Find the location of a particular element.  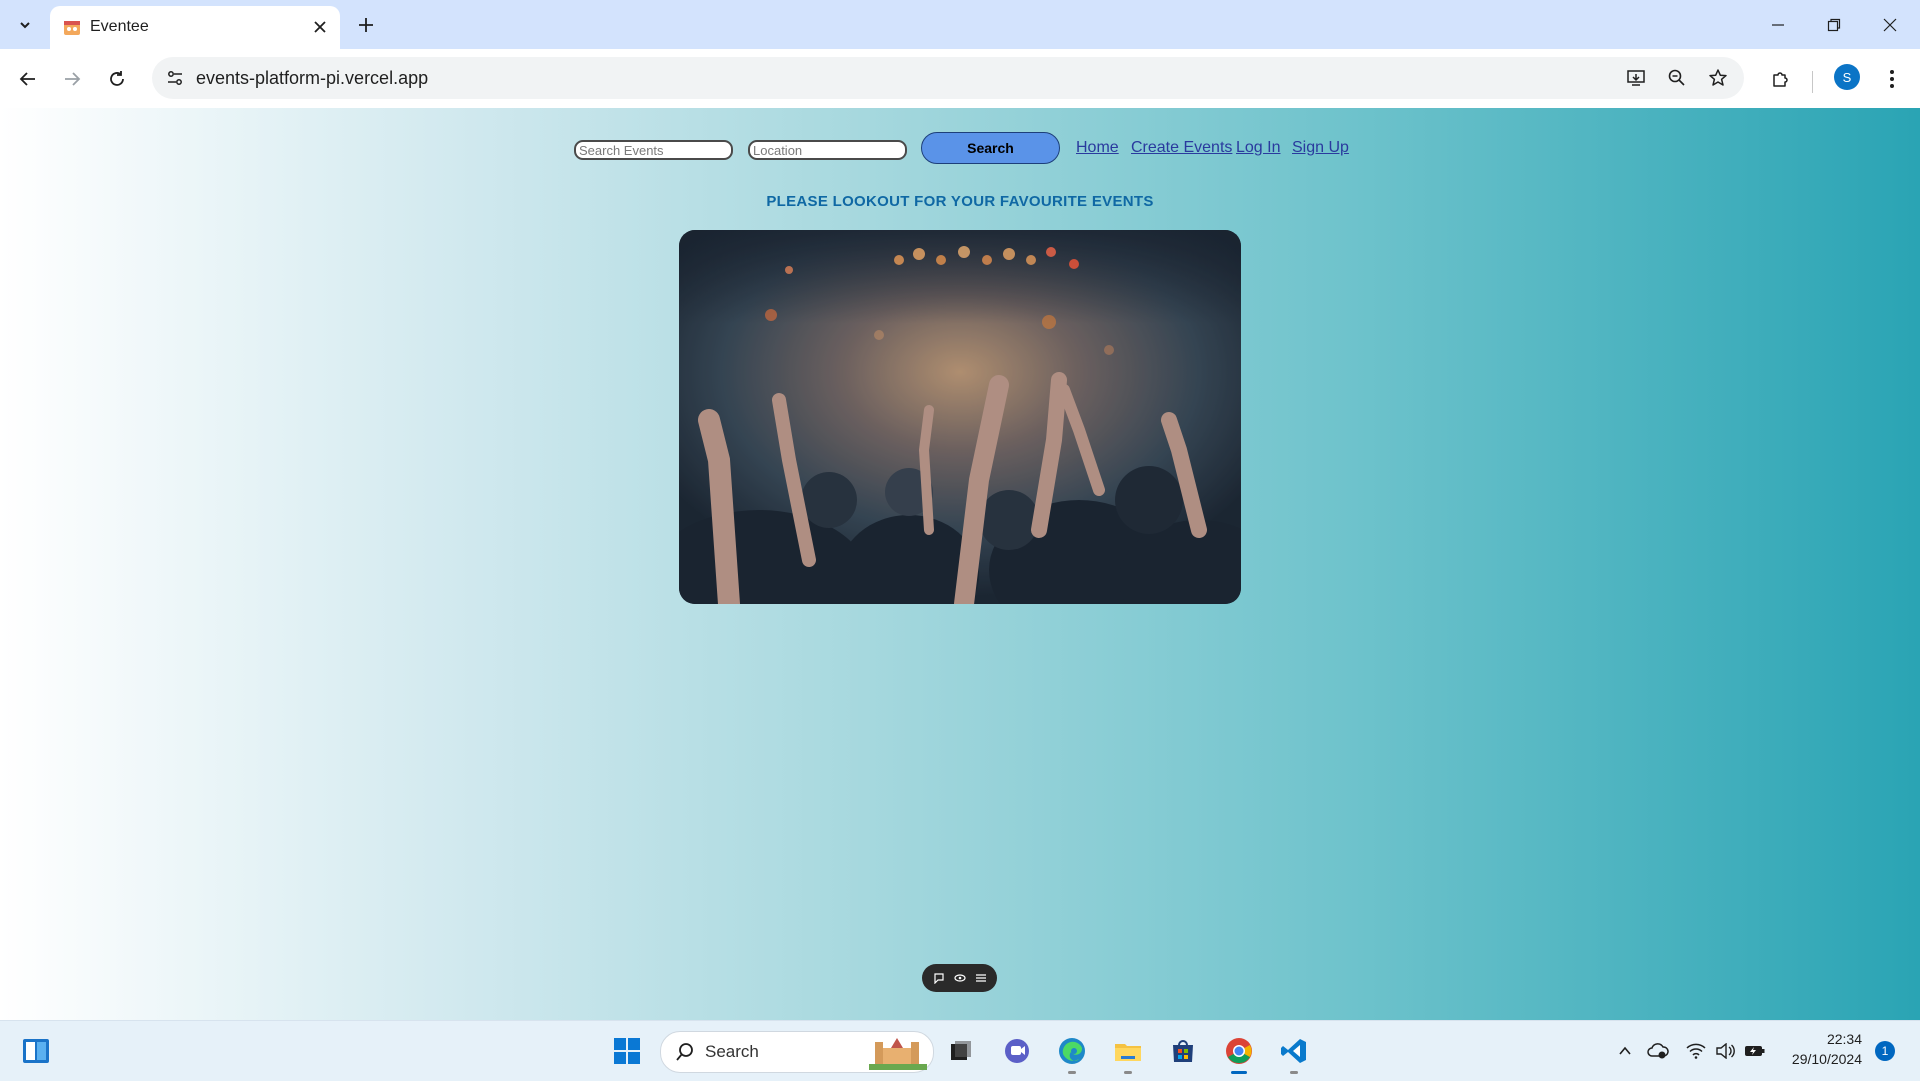

tune-icon is located at coordinates (175, 78).